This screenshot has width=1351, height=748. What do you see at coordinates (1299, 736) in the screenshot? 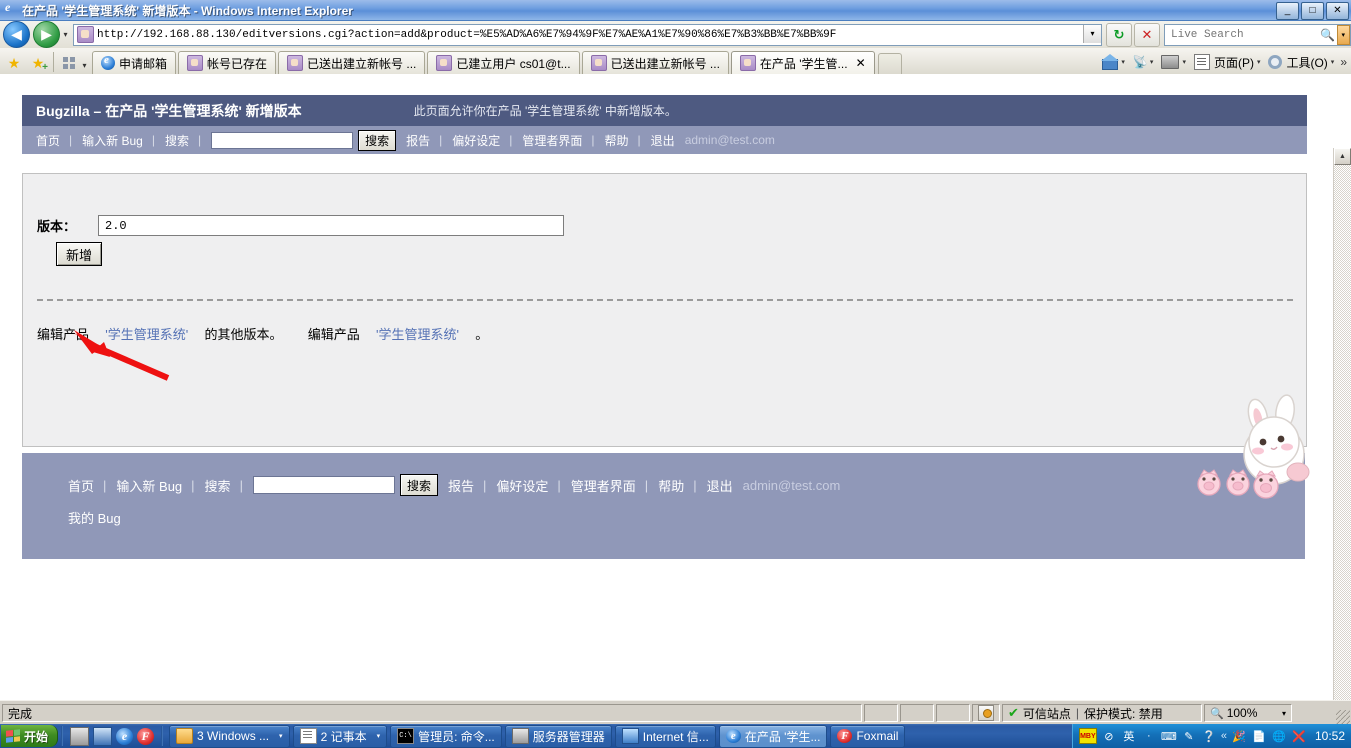
I see `error-tray-icon: ❌` at bounding box center [1299, 736].